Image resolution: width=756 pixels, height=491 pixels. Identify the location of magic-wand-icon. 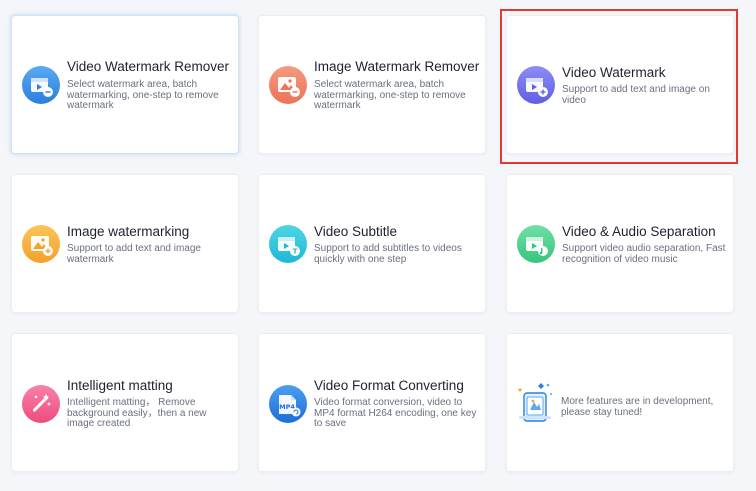
(41, 404).